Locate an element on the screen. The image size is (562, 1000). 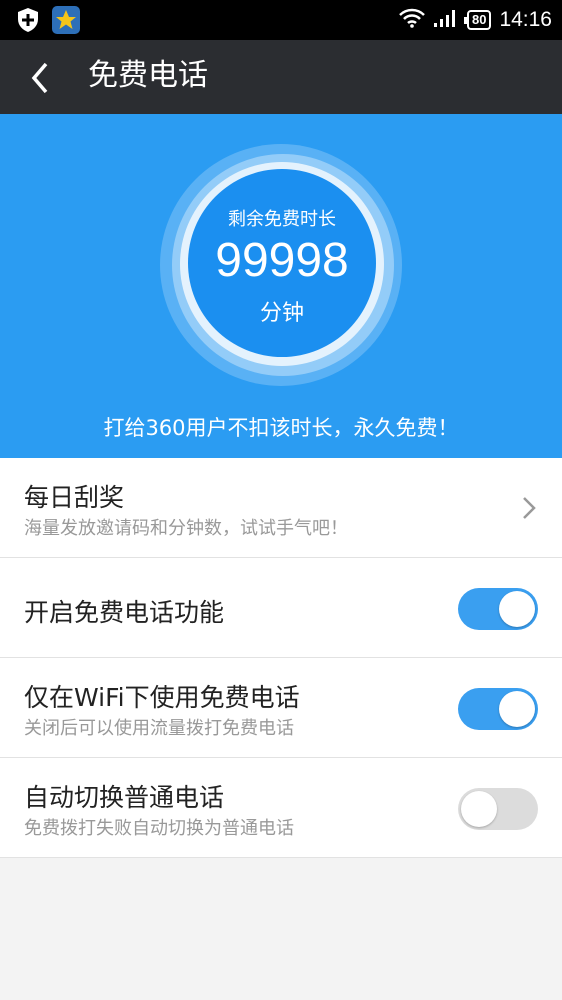
wifi-only-item: 仅在WiFi下使用免费电话 关闭后可以使用流量拨打免费电话 is located at coordinates (281, 708).